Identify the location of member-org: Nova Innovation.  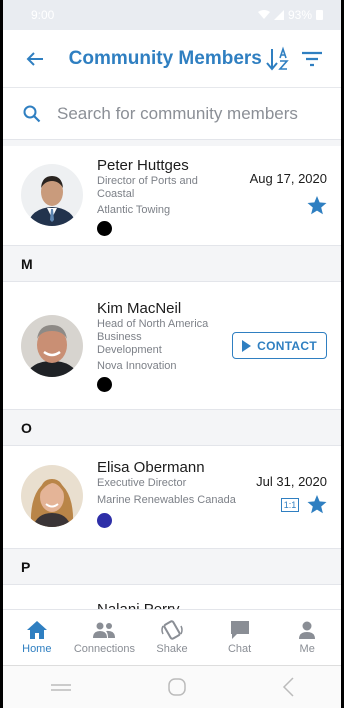
(137, 366).